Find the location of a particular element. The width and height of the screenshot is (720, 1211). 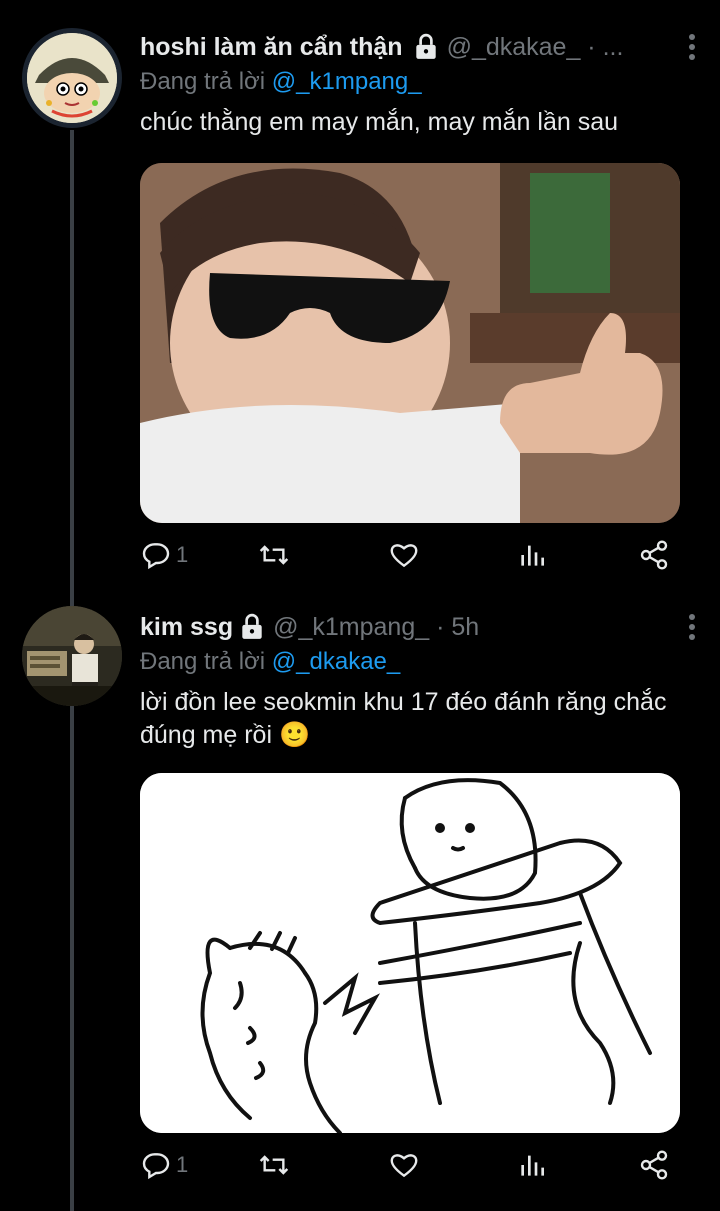

replying-mention-link: @_dkakae_ is located at coordinates (336, 661).